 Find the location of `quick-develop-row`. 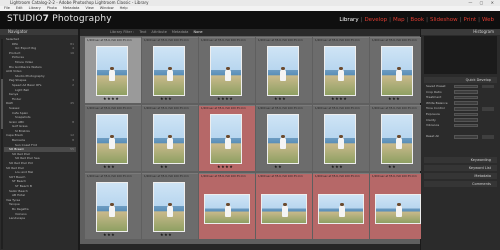

quick-develop-row is located at coordinates (460, 131).